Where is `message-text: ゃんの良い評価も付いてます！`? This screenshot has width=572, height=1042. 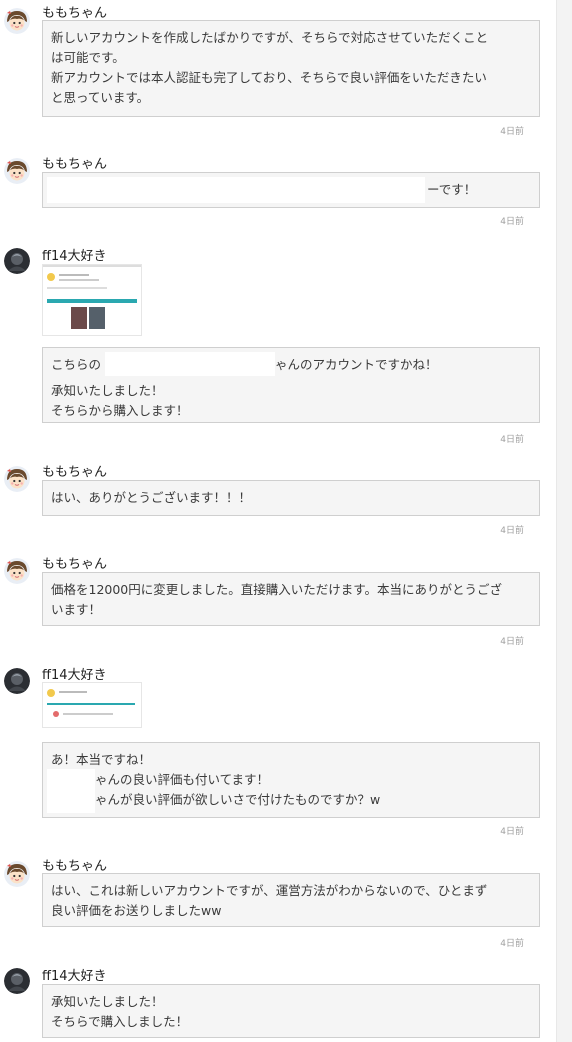 message-text: ゃんの良い評価も付いてます！ is located at coordinates (182, 779).